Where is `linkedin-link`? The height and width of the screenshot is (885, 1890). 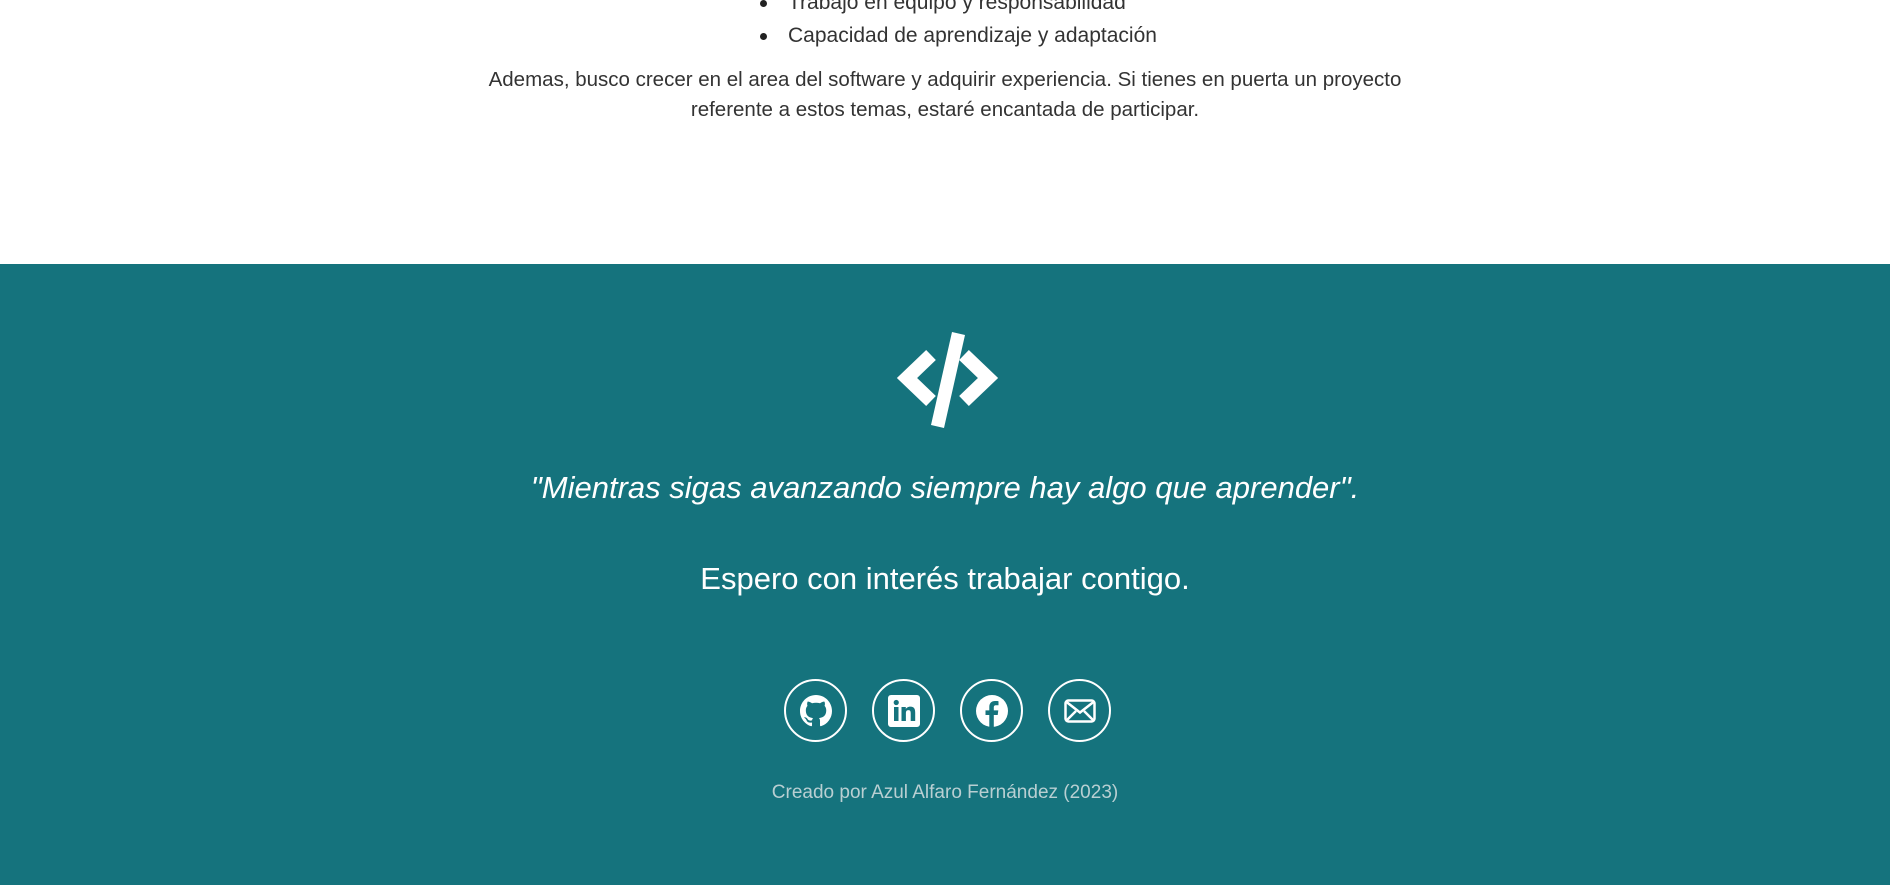 linkedin-link is located at coordinates (903, 710).